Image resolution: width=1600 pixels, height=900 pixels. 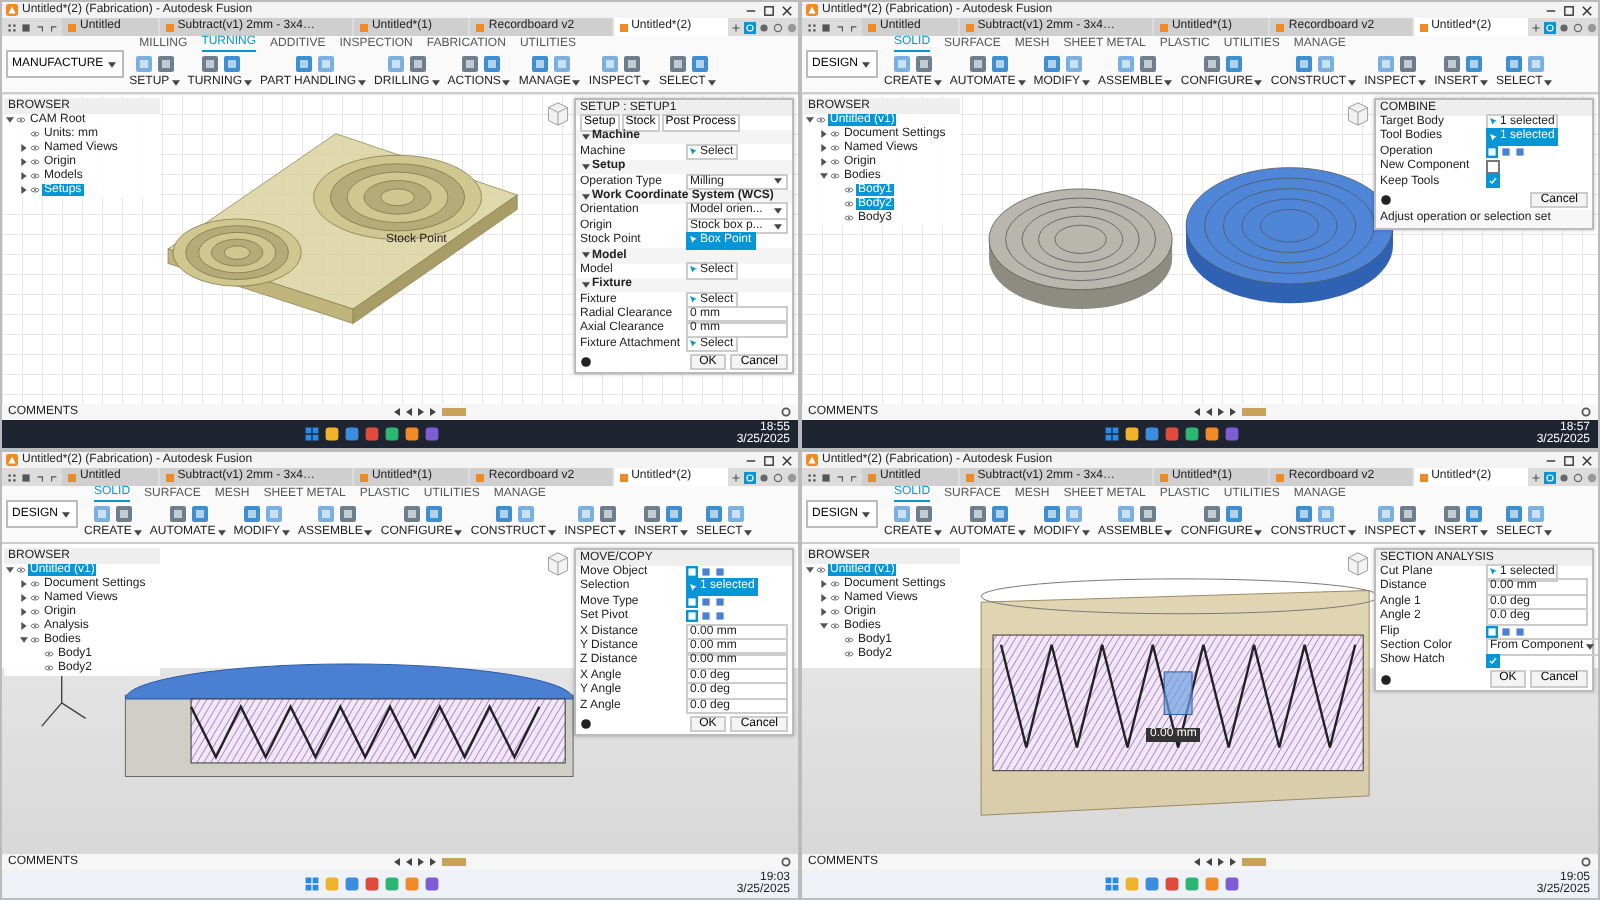 What do you see at coordinates (787, 10) in the screenshot?
I see `close-icon` at bounding box center [787, 10].